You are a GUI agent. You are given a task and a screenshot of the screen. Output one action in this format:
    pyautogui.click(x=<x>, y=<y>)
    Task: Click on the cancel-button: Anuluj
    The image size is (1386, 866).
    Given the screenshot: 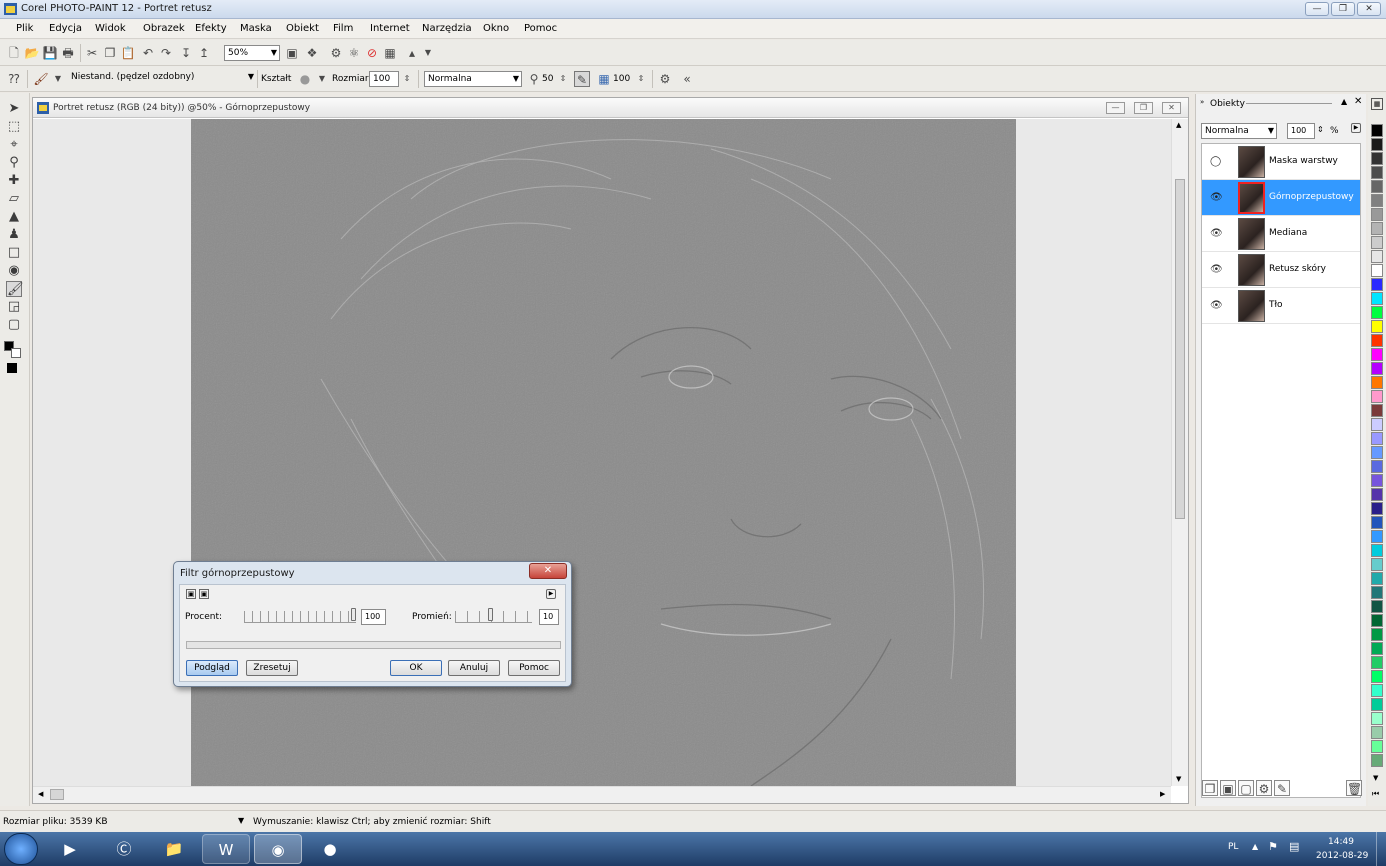 What is the action you would take?
    pyautogui.click(x=474, y=668)
    